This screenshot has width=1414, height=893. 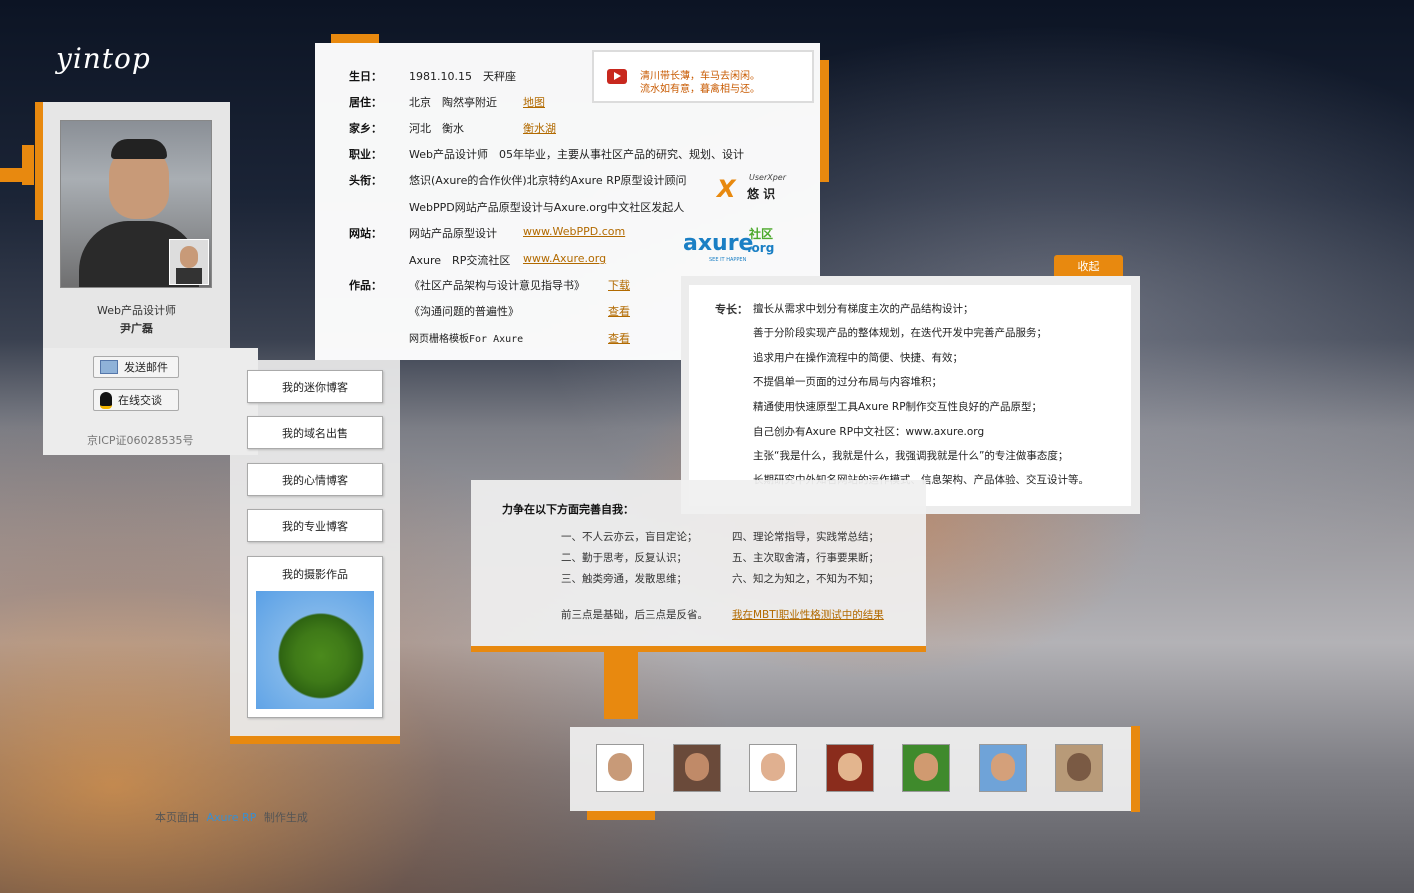 What do you see at coordinates (634, 615) in the screenshot?
I see `improve-summary: 前三点是基础，后三点是反省。` at bounding box center [634, 615].